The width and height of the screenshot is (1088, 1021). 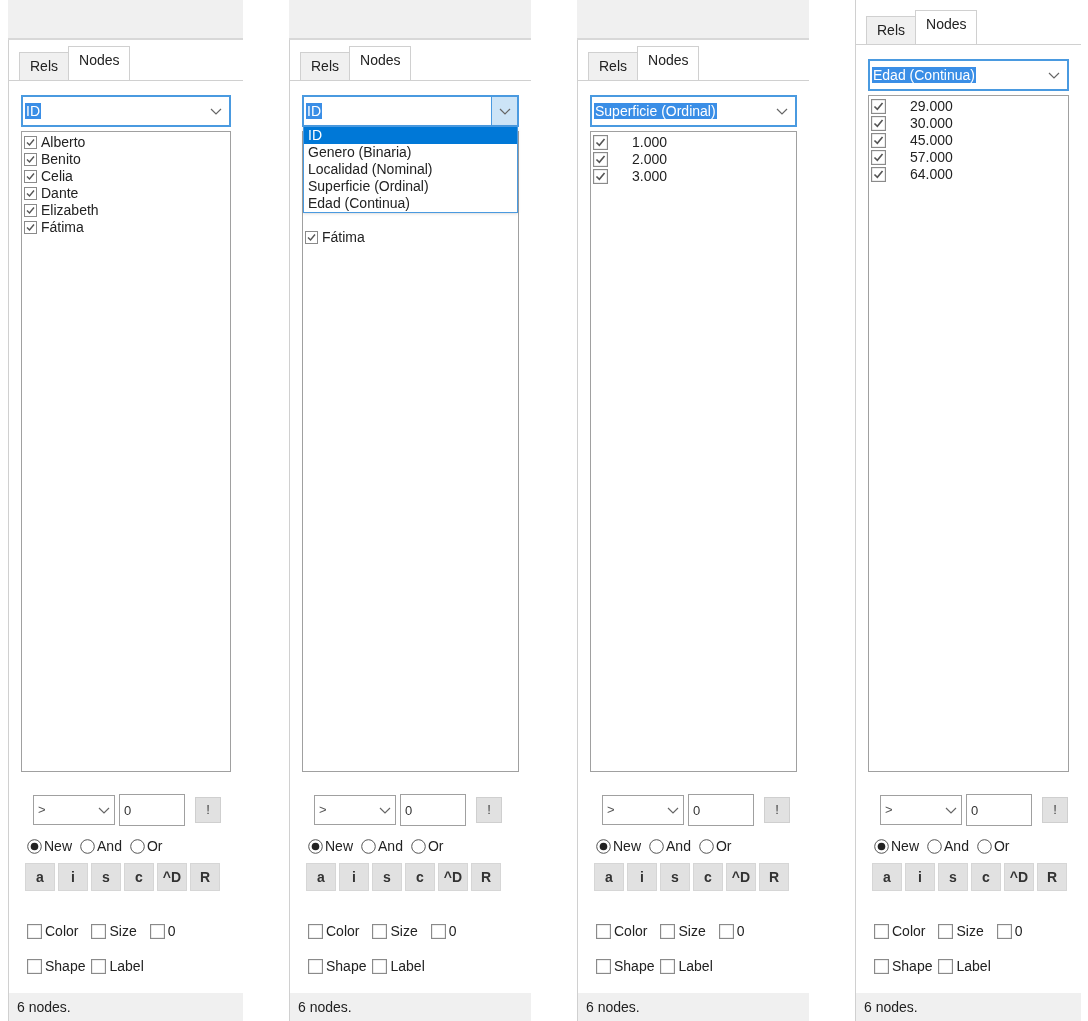 What do you see at coordinates (905, 846) in the screenshot?
I see `radio-label: New` at bounding box center [905, 846].